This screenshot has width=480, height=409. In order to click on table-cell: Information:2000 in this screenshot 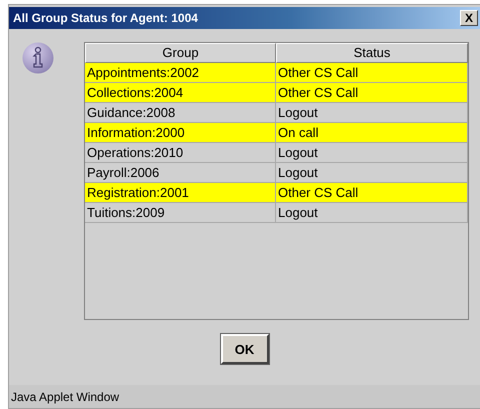, I will do `click(180, 132)`.